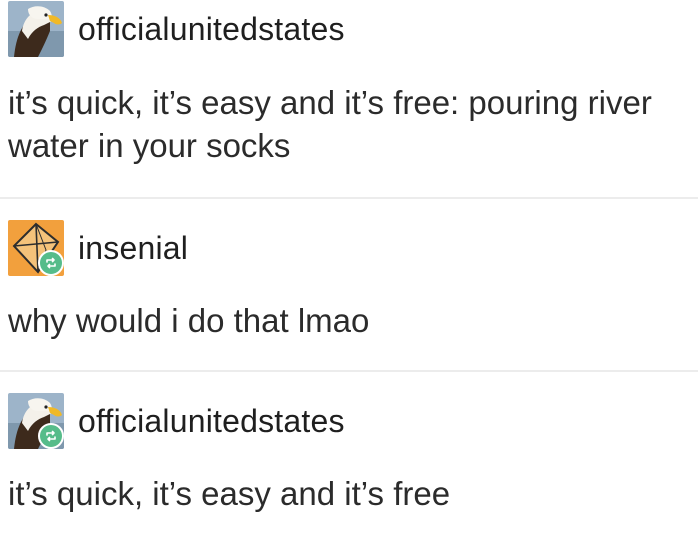 The width and height of the screenshot is (698, 541). What do you see at coordinates (229, 493) in the screenshot?
I see `post-text: it’s quick, it’s easy and it’s free` at bounding box center [229, 493].